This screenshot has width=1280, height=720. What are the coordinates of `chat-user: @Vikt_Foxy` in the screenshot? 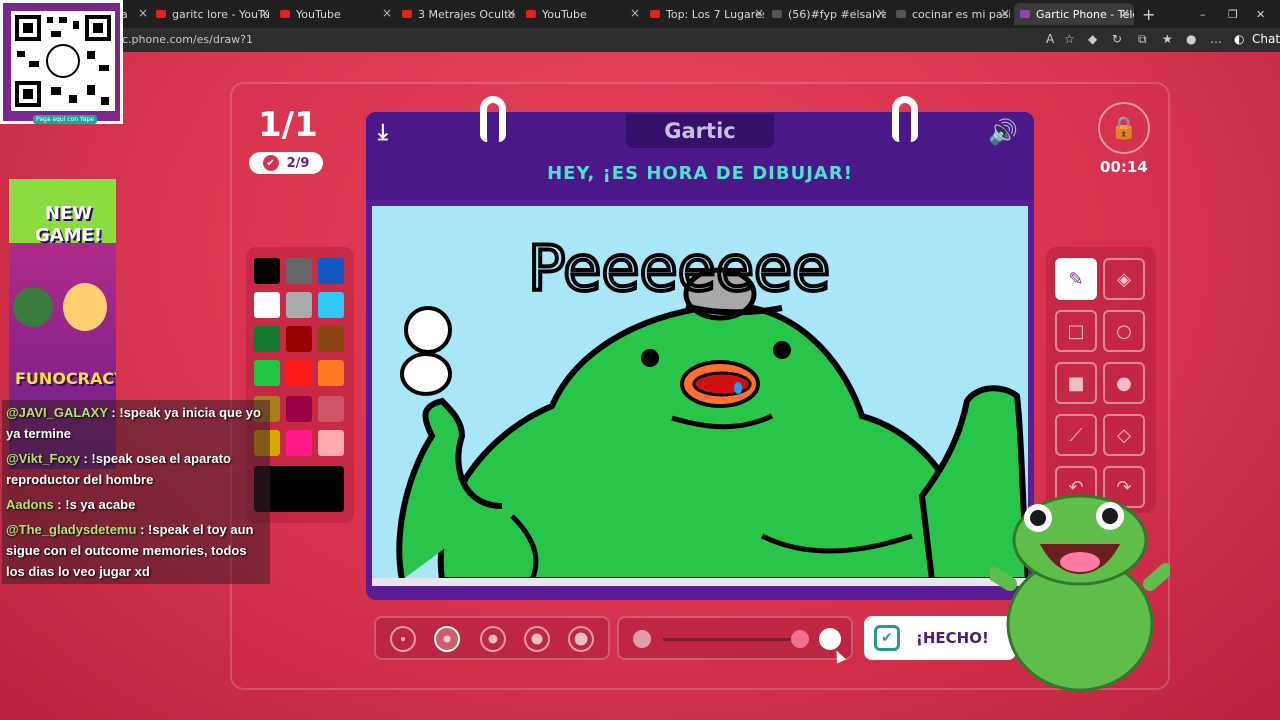 It's located at (43, 458).